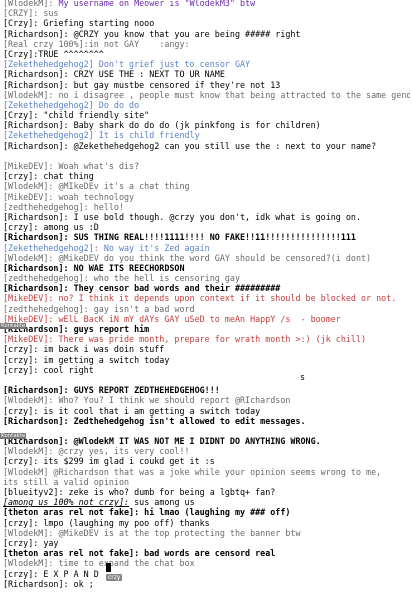 Image resolution: width=412 pixels, height=595 pixels. Describe the element at coordinates (206, 349) in the screenshot. I see `chat-line: [crzy]: im back i was doin stuff` at that location.